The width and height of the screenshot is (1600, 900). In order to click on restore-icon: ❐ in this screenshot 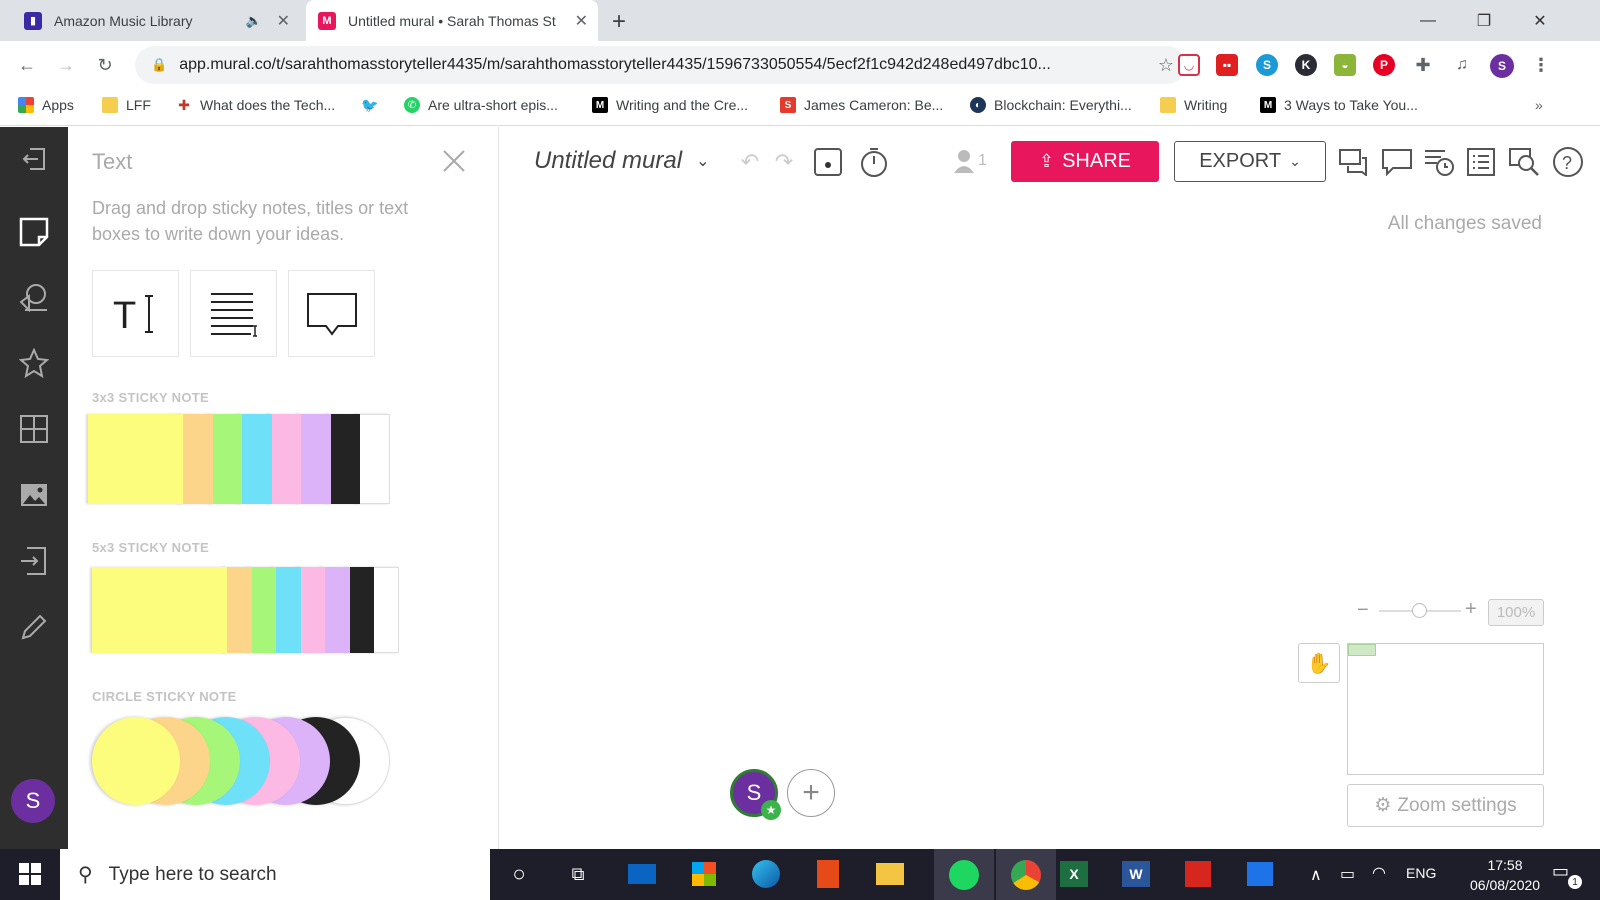, I will do `click(1484, 20)`.